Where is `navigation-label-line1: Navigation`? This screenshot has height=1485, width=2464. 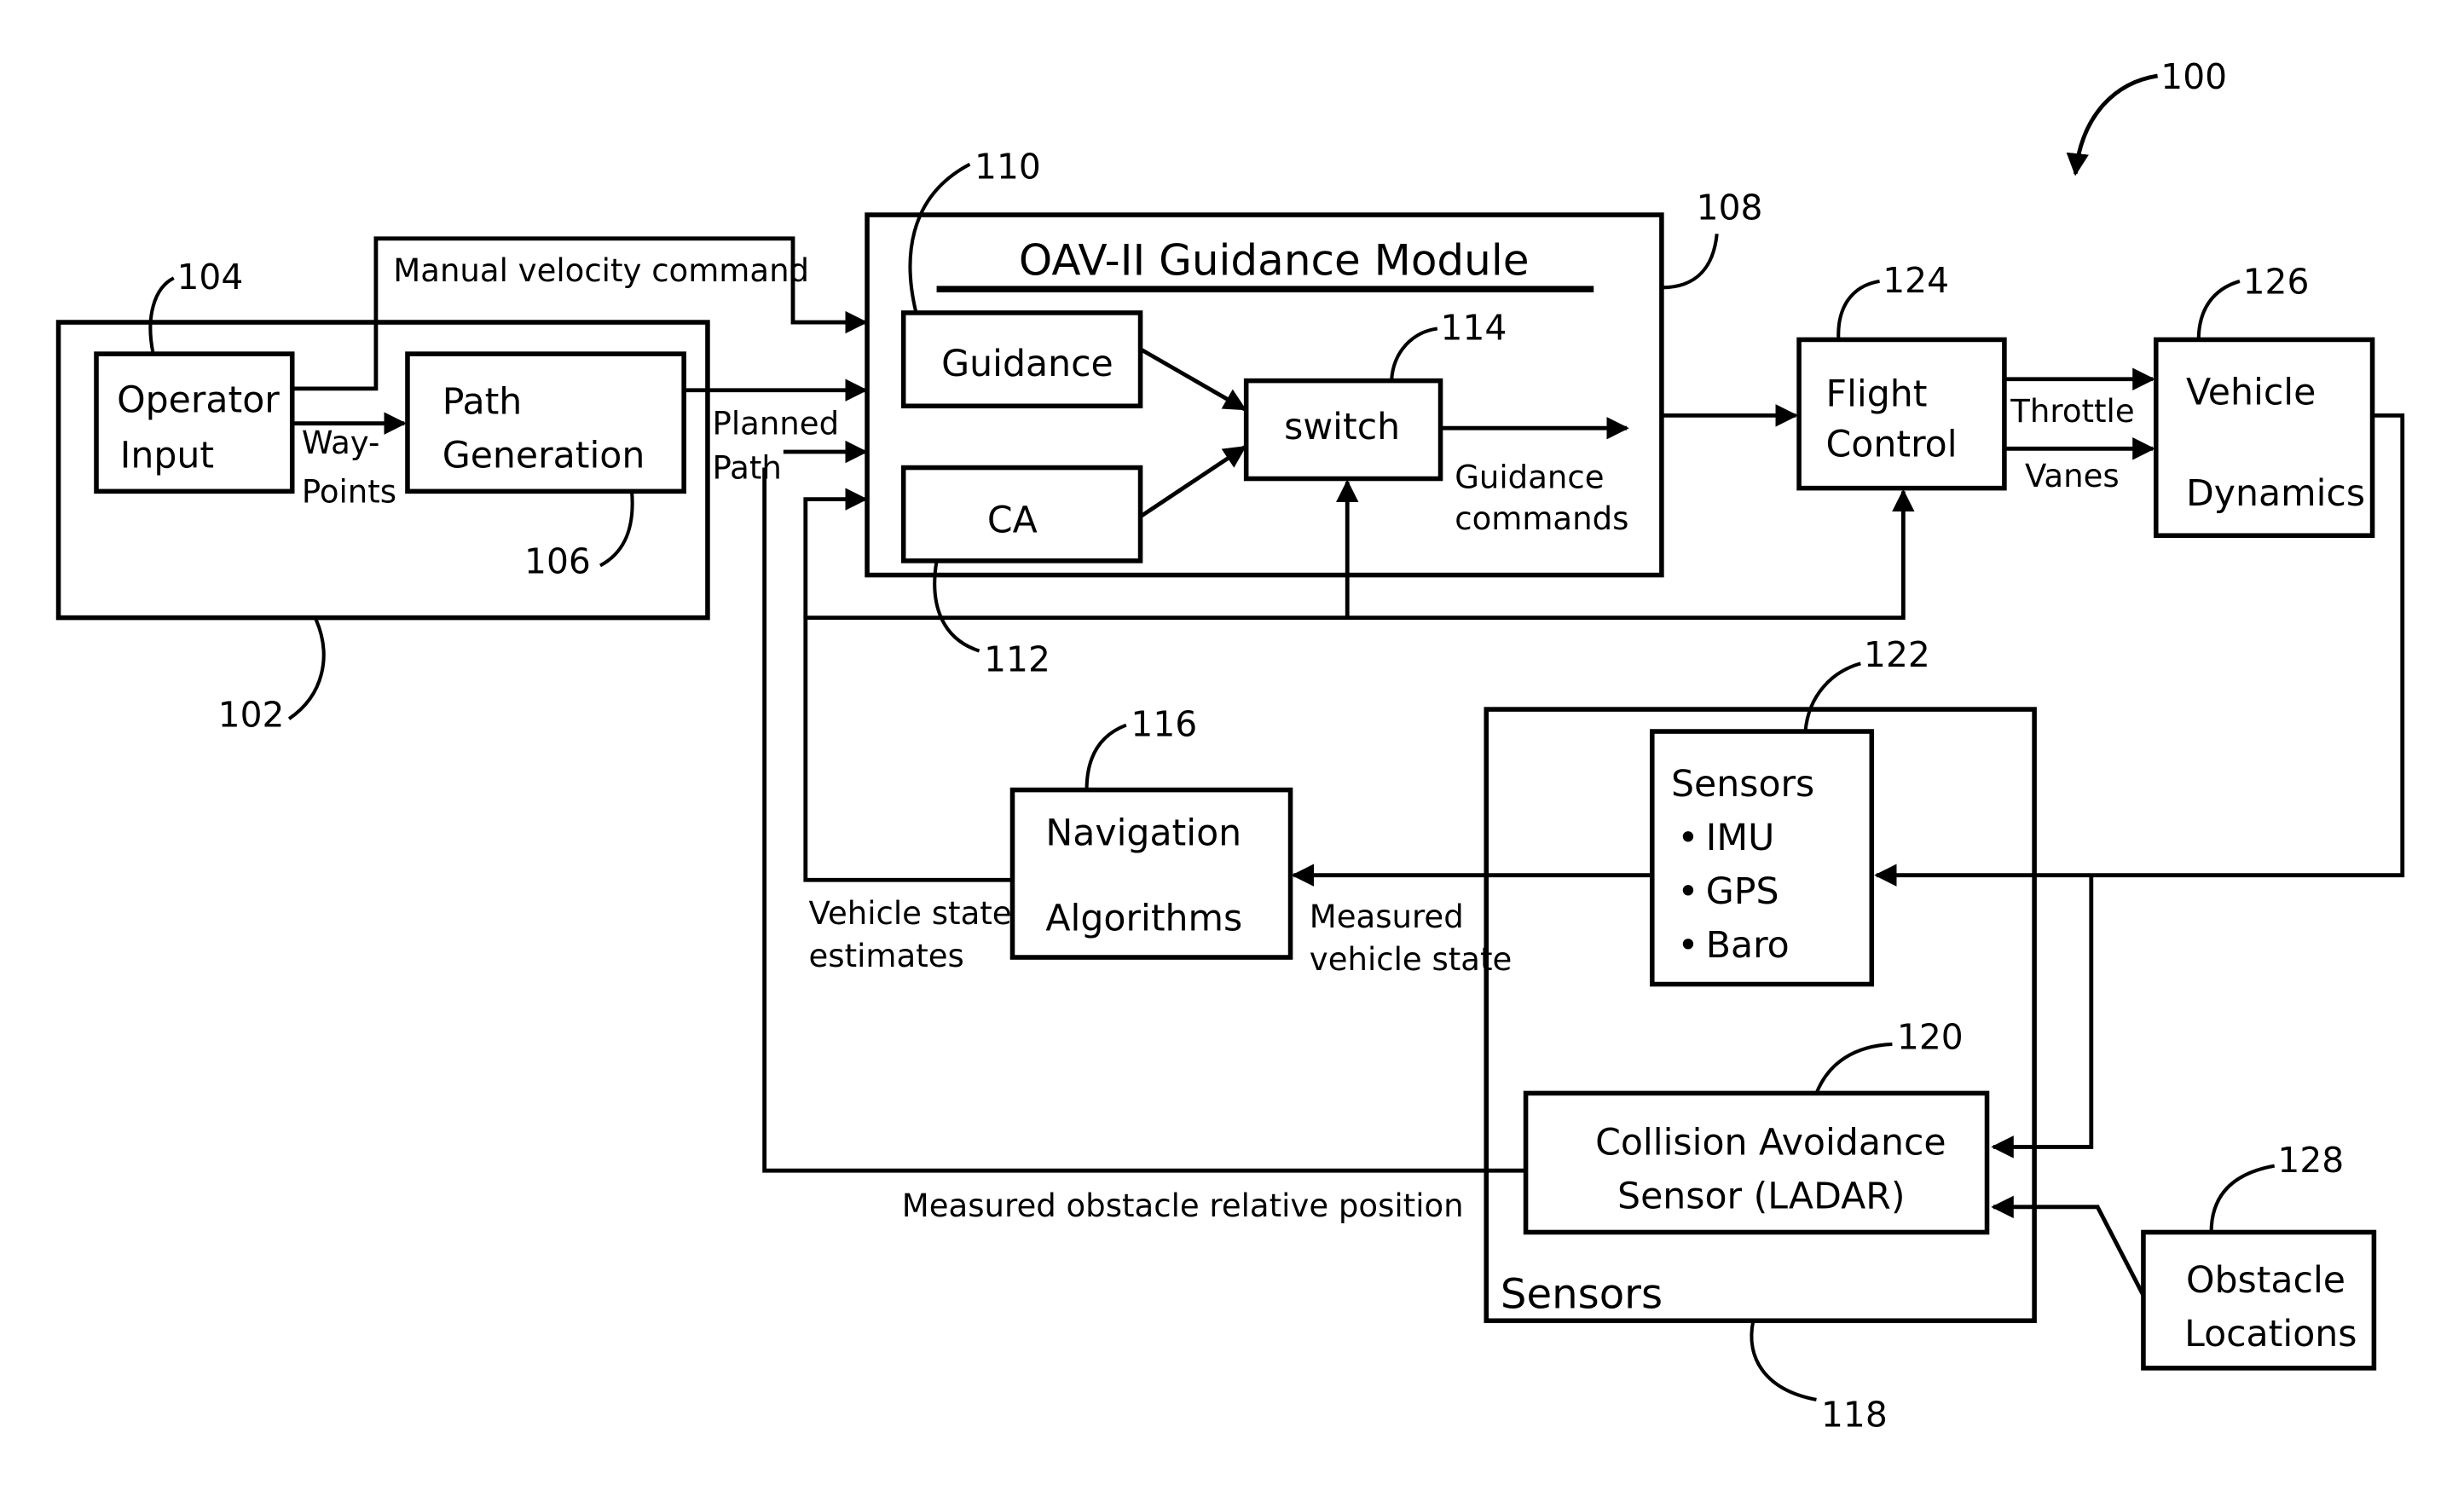
navigation-label-line1: Navigation is located at coordinates (1143, 833).